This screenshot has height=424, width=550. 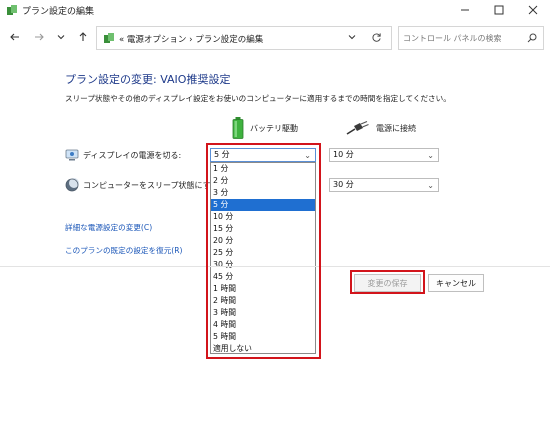 What do you see at coordinates (456, 283) in the screenshot?
I see `cancel-button: キャンセル` at bounding box center [456, 283].